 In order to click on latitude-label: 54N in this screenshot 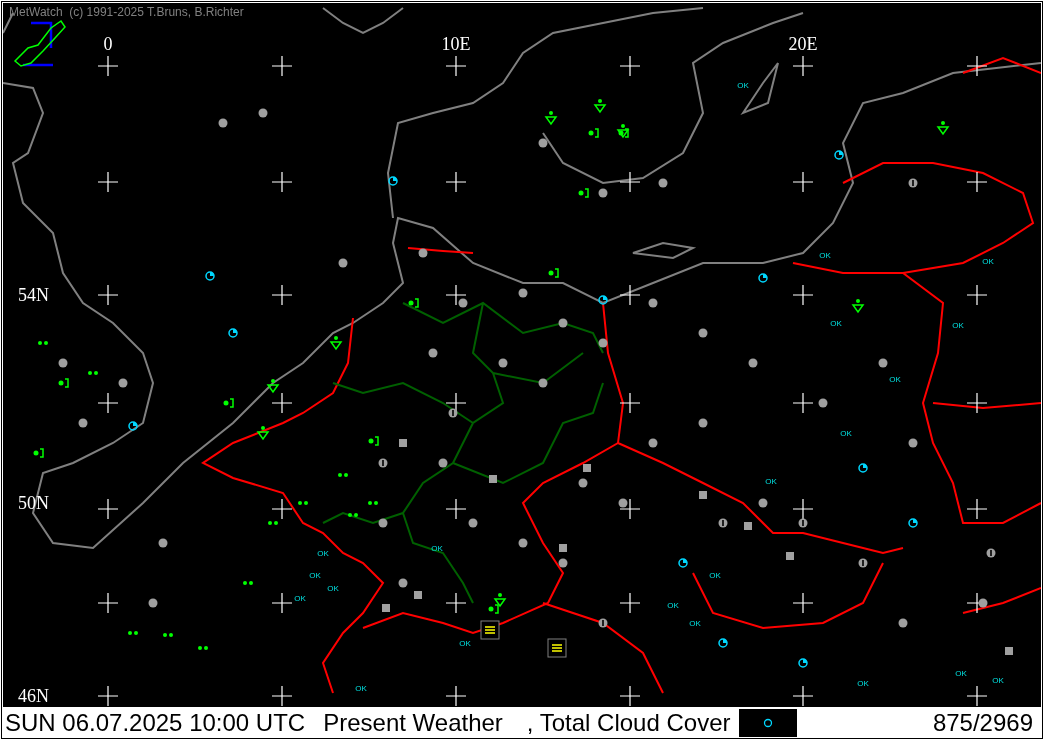, I will do `click(33, 295)`.